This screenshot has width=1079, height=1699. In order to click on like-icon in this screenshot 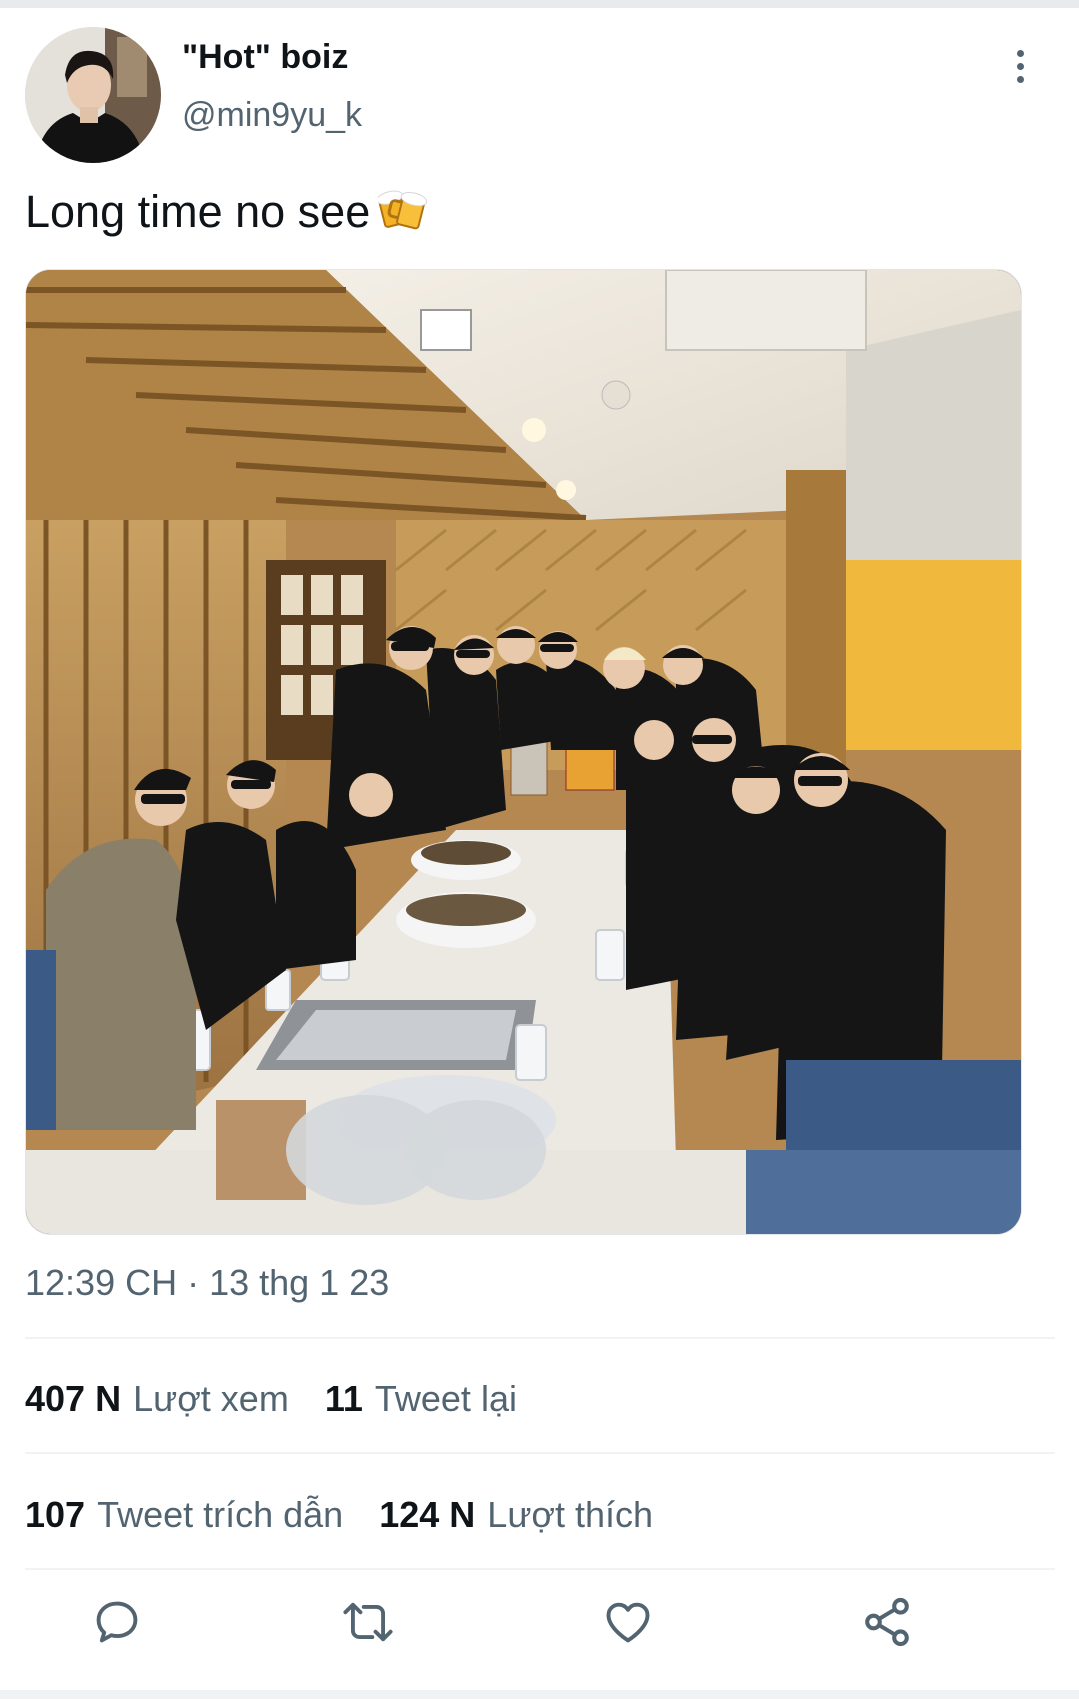, I will do `click(628, 1622)`.